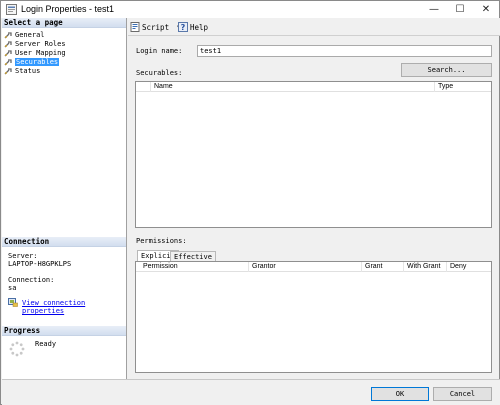 The image size is (500, 405). Describe the element at coordinates (314, 27) in the screenshot. I see `toolbar: Script ▼ ? Help` at that location.